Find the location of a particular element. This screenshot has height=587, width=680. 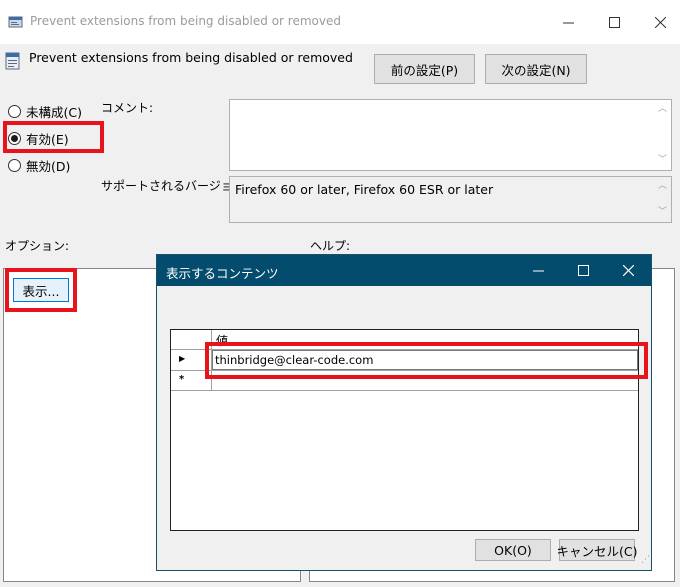

policy-app-icon is located at coordinates (16, 22).